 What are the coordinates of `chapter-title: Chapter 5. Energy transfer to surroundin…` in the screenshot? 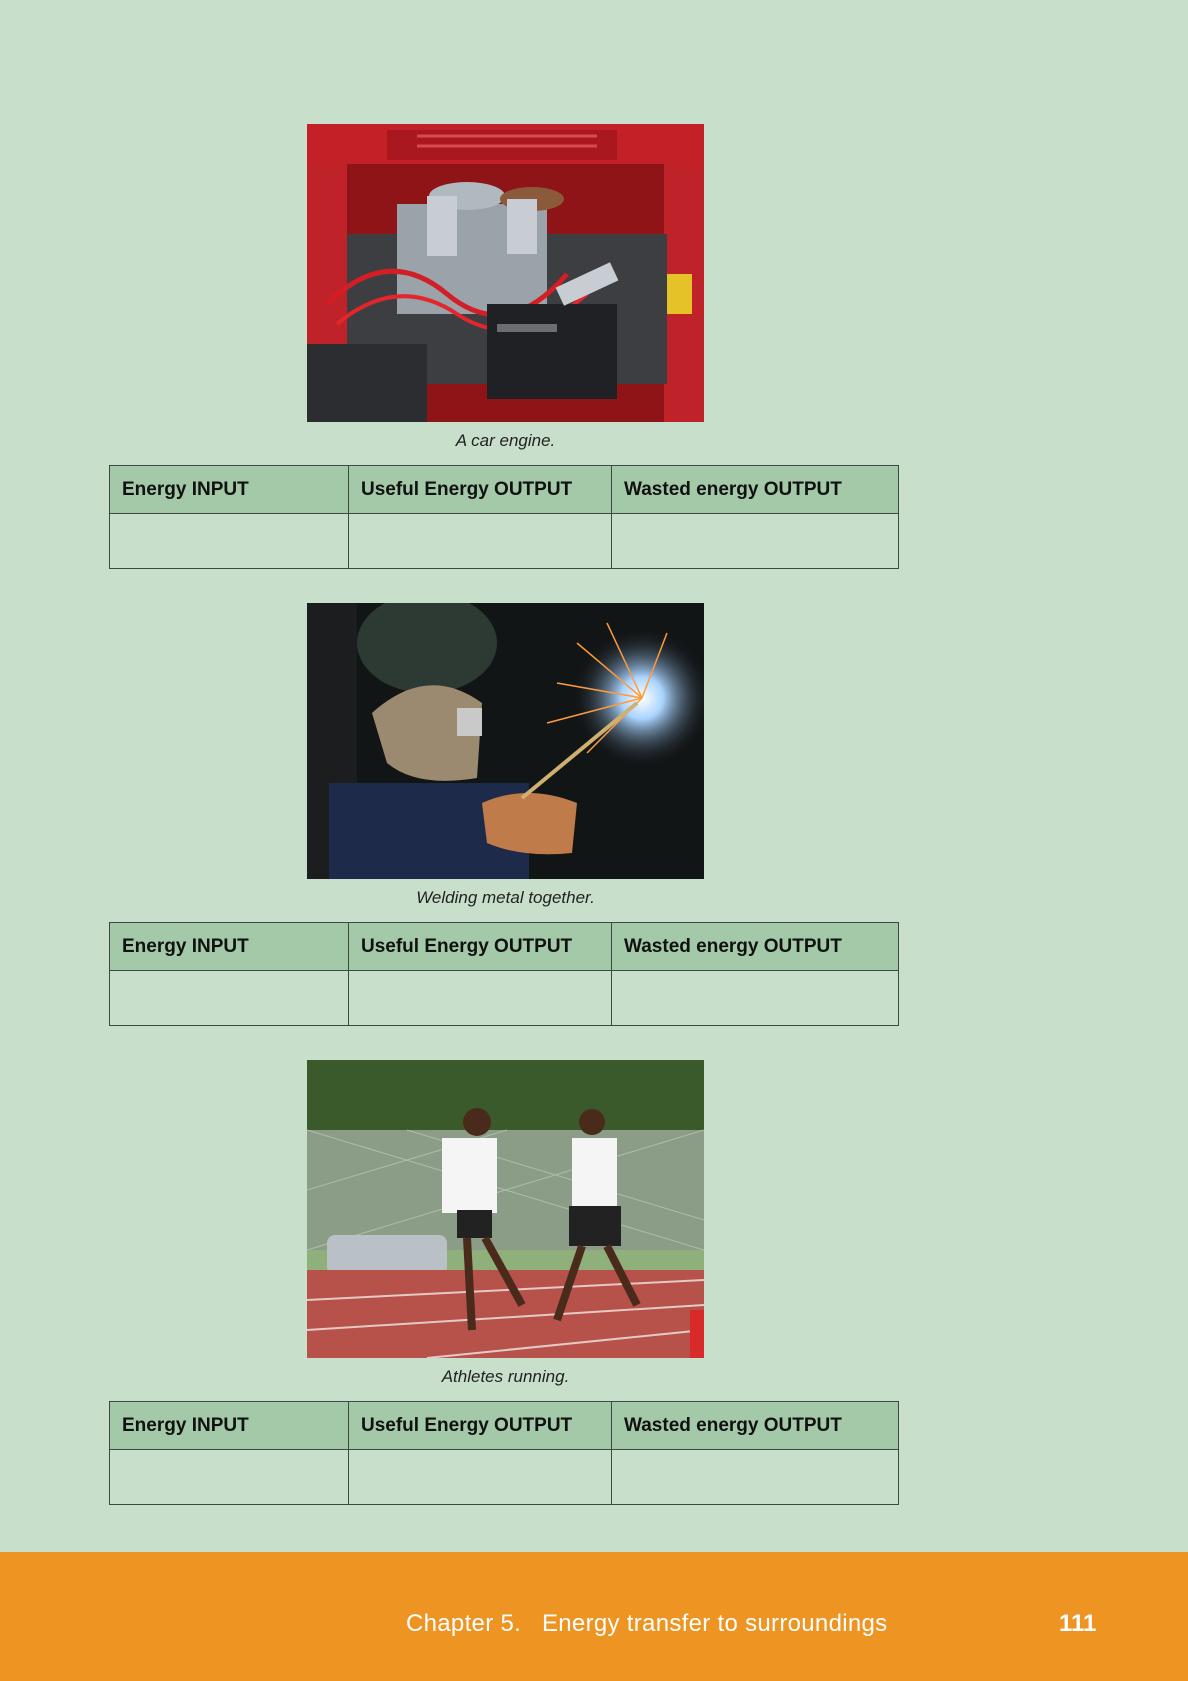 It's located at (647, 1623).